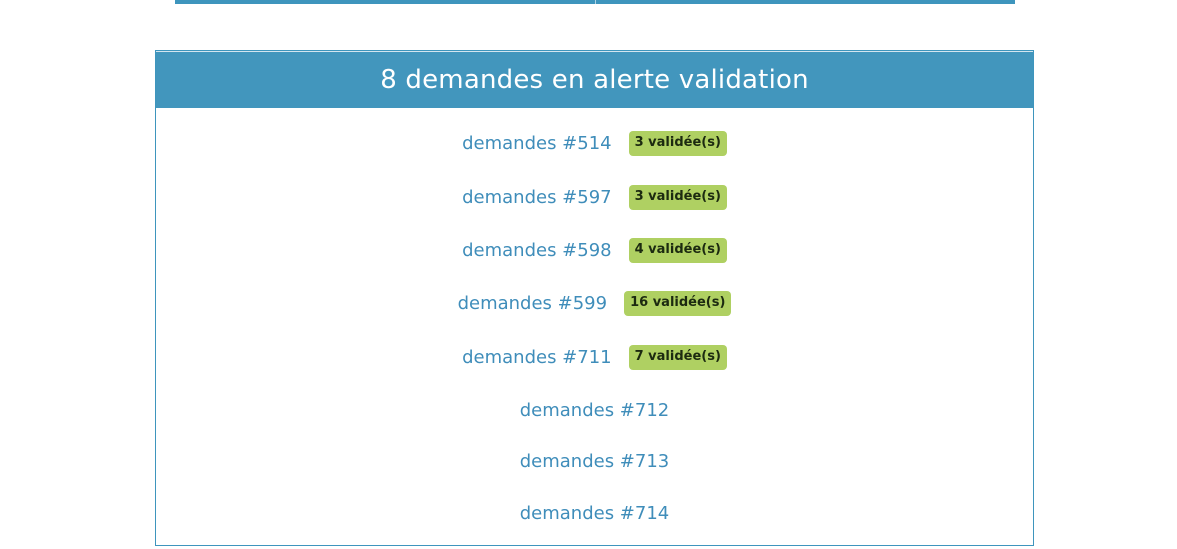  Describe the element at coordinates (537, 143) in the screenshot. I see `request-link: demandes #514` at that location.